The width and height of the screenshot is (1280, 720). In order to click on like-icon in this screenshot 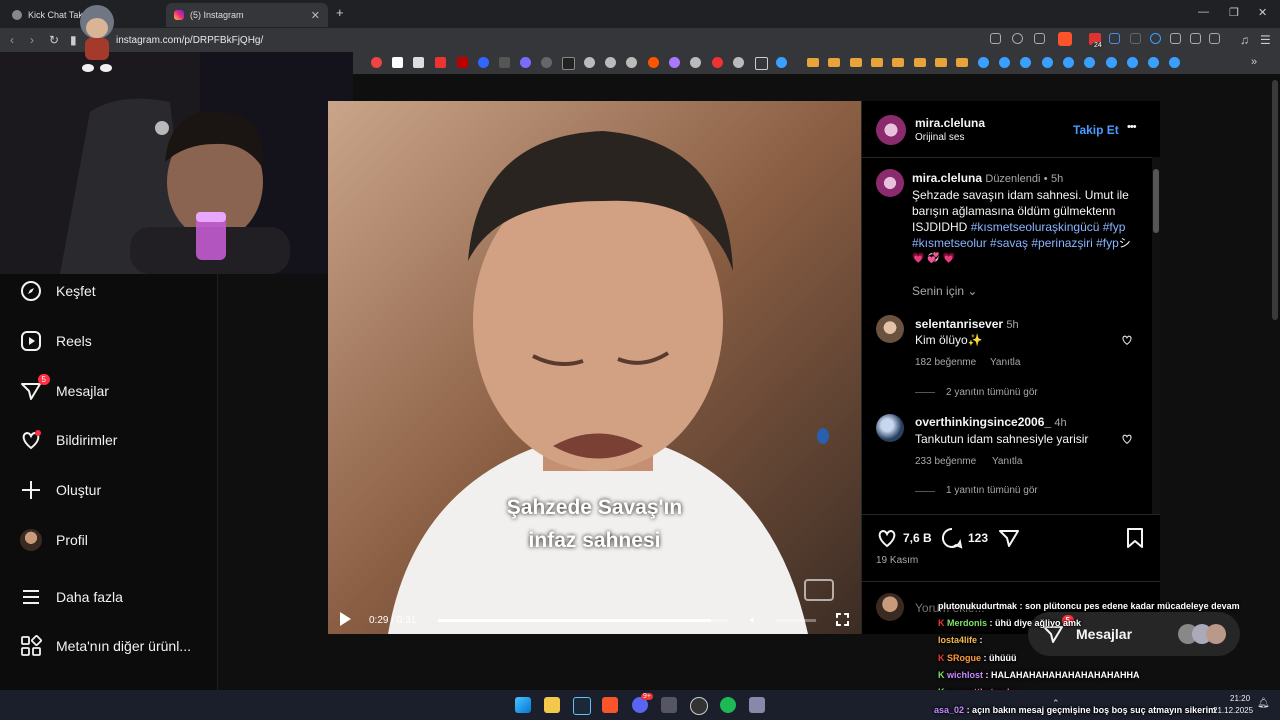, I will do `click(887, 540)`.